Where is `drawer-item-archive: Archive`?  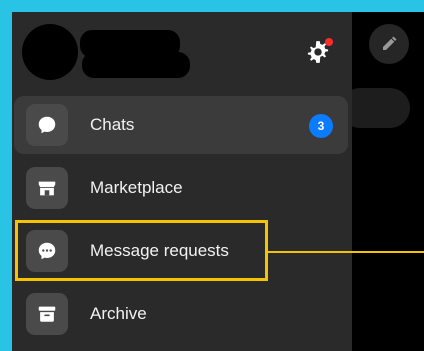
drawer-item-archive: Archive is located at coordinates (181, 314).